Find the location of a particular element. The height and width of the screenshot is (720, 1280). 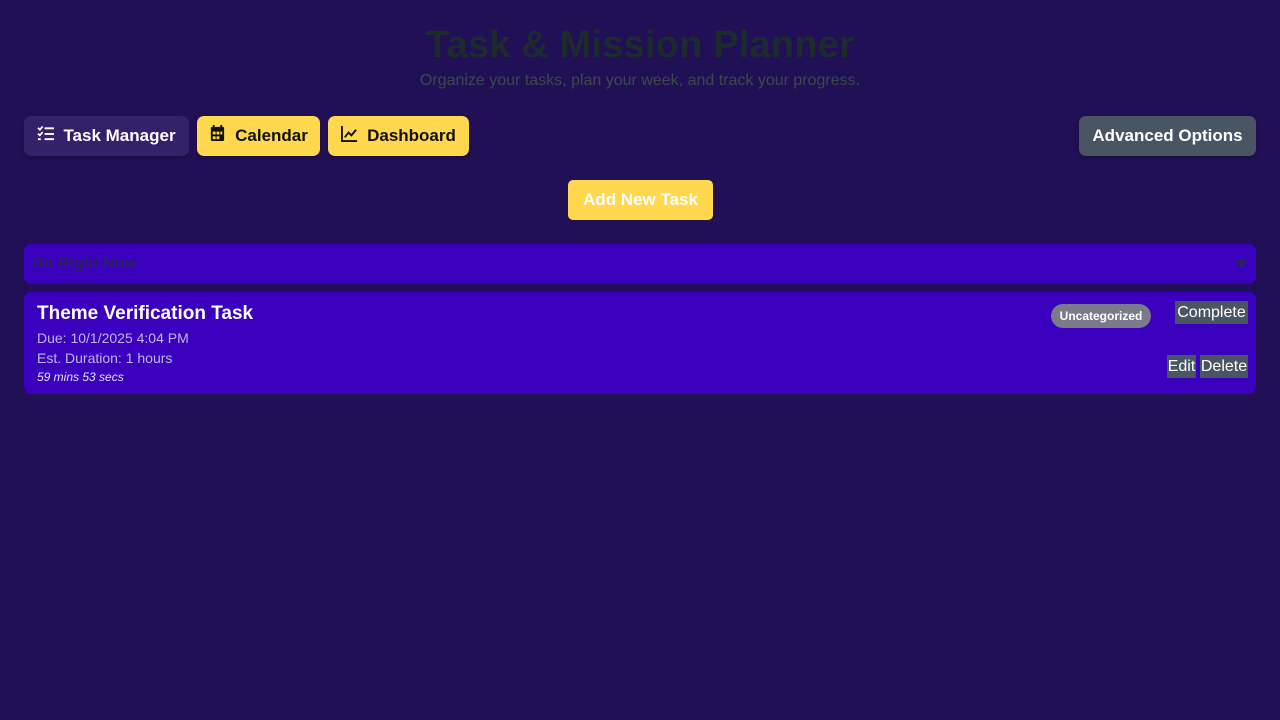

list-check-icon is located at coordinates (46, 136).